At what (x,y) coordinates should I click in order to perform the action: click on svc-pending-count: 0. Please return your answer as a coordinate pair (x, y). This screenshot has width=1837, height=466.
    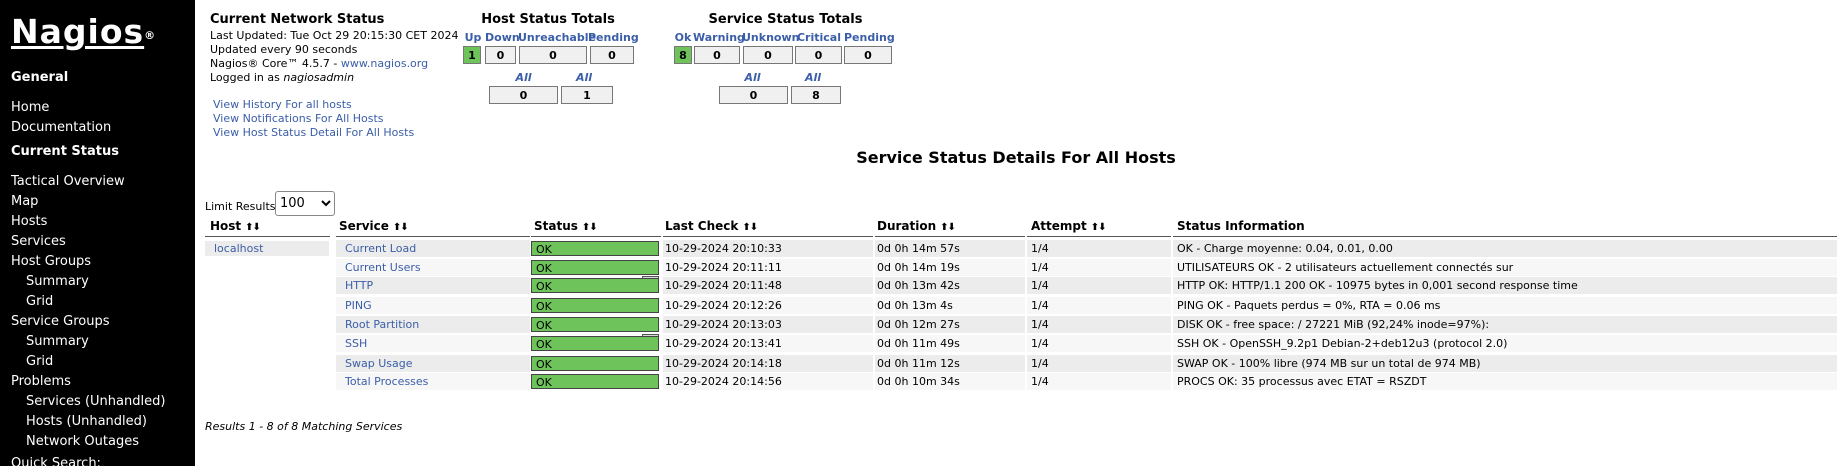
    Looking at the image, I should click on (868, 55).